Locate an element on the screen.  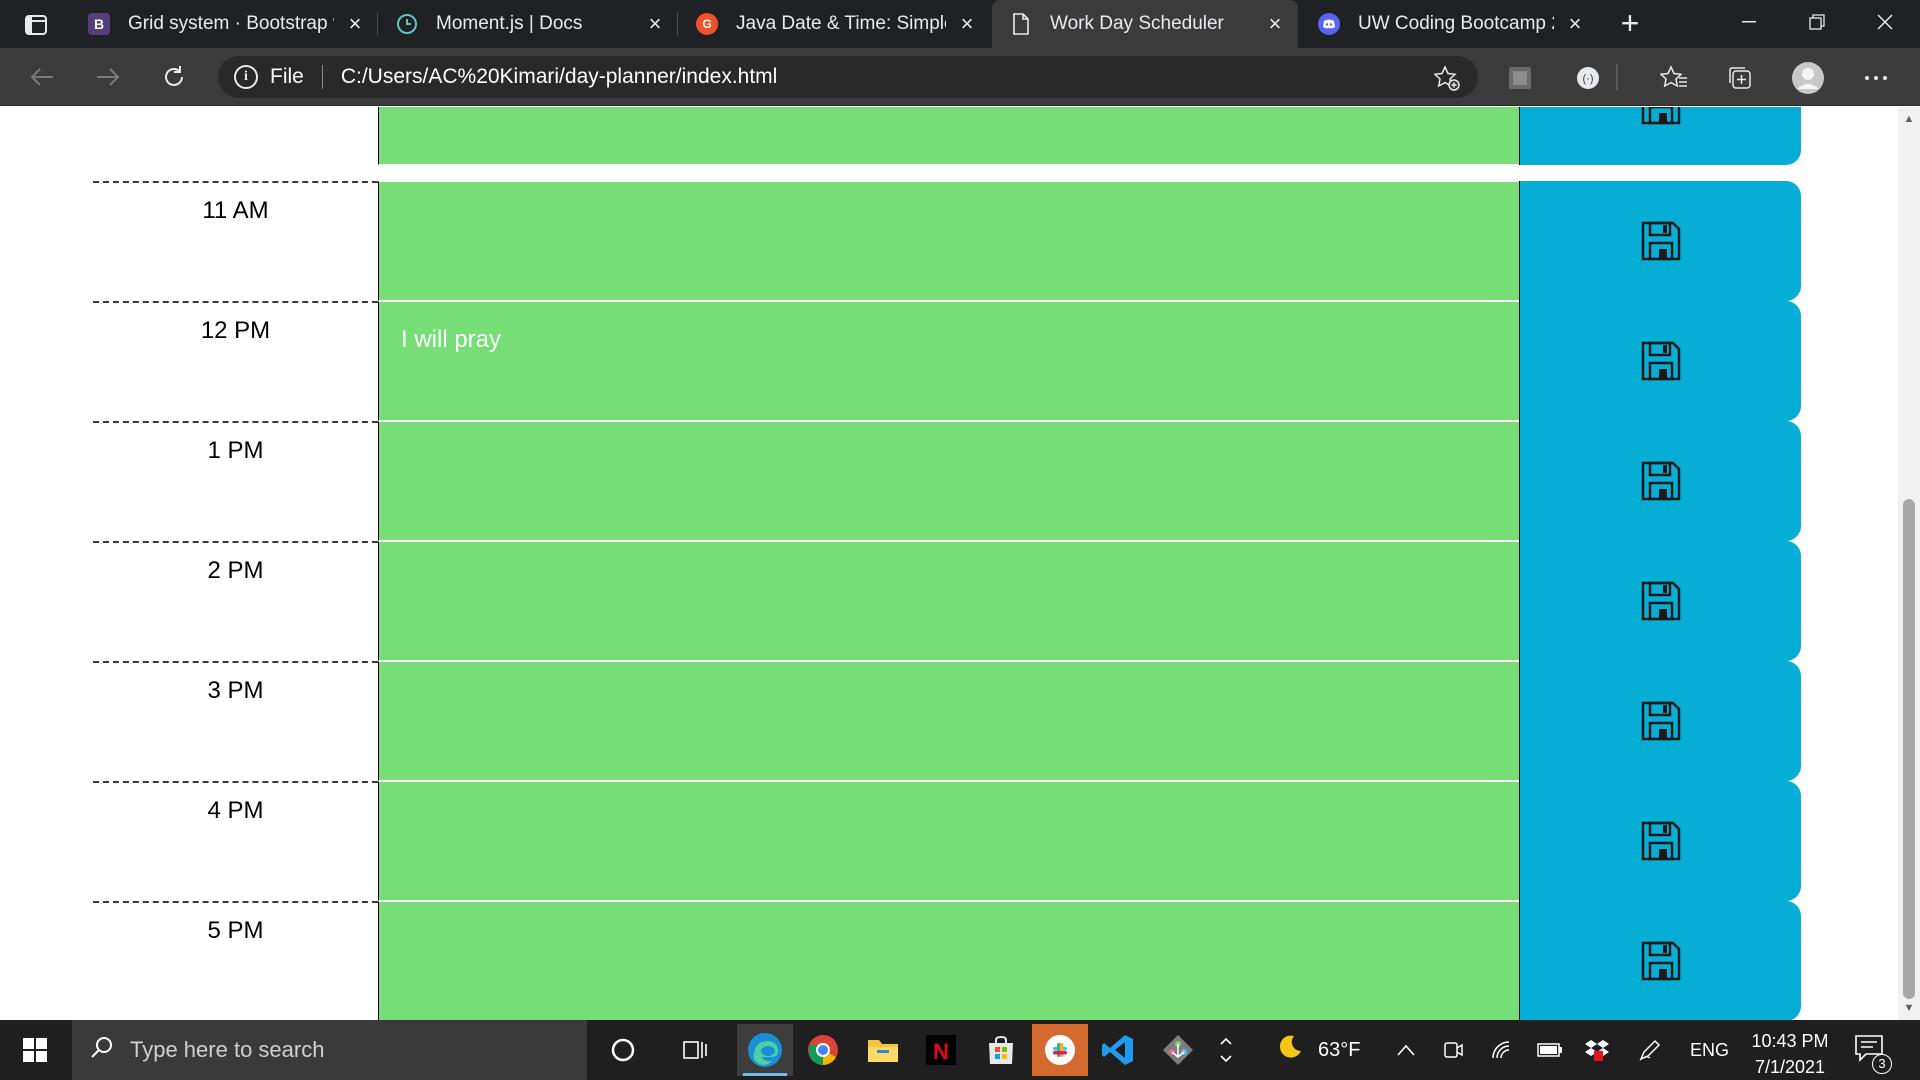
hour-label: 3 PM is located at coordinates (235, 721).